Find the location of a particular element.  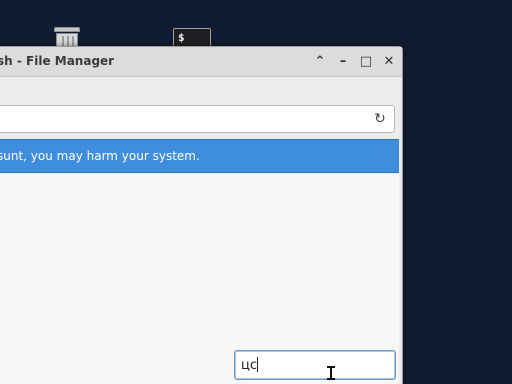

text-caret is located at coordinates (257, 364).